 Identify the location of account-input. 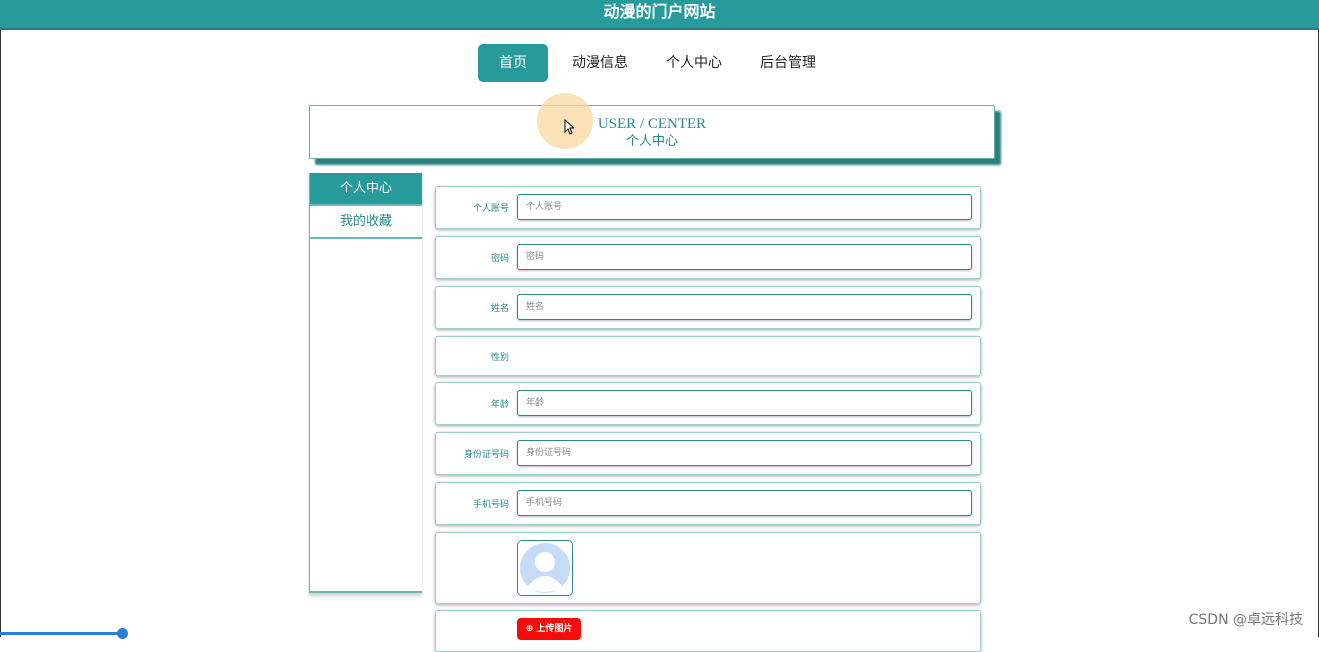
(744, 207).